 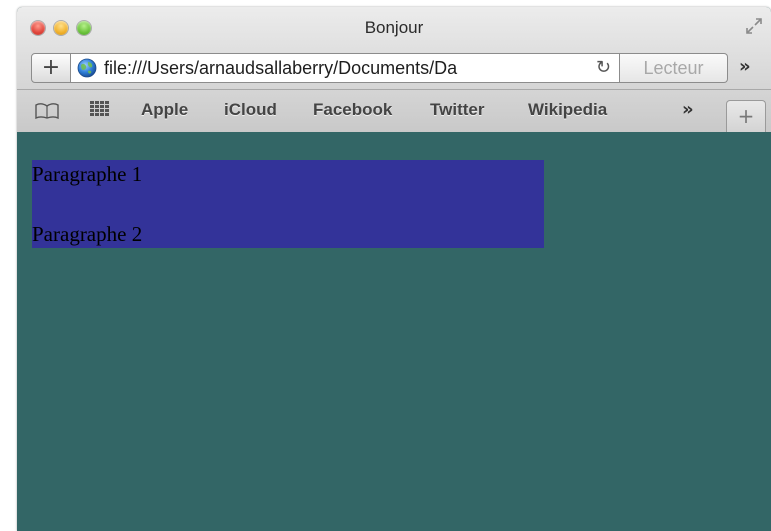 What do you see at coordinates (100, 109) in the screenshot?
I see `top-sites-grid-icon` at bounding box center [100, 109].